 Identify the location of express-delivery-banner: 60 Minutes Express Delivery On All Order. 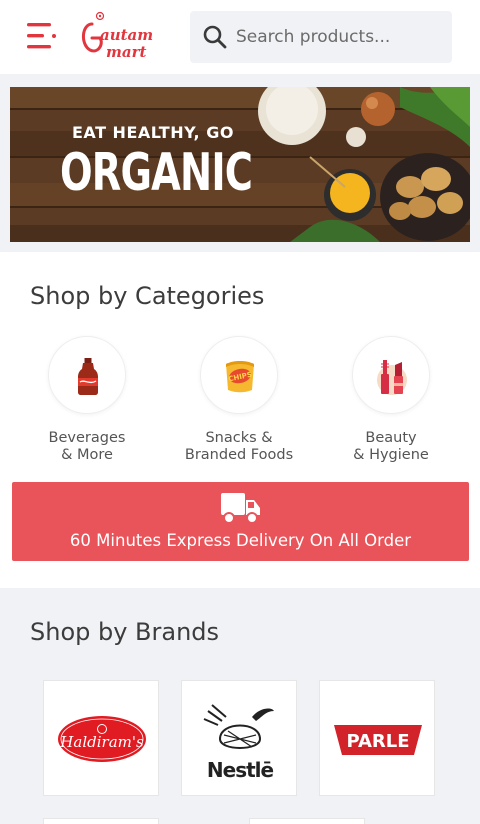
(240, 521).